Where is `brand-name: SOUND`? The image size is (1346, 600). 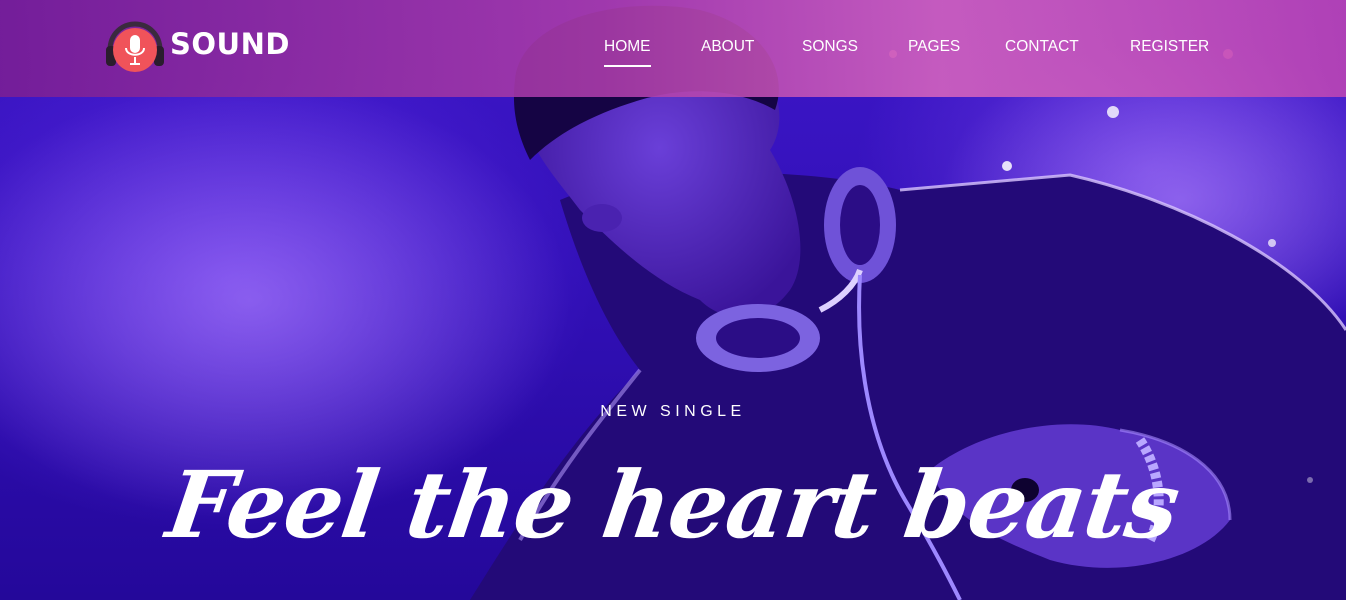
brand-name: SOUND is located at coordinates (230, 44).